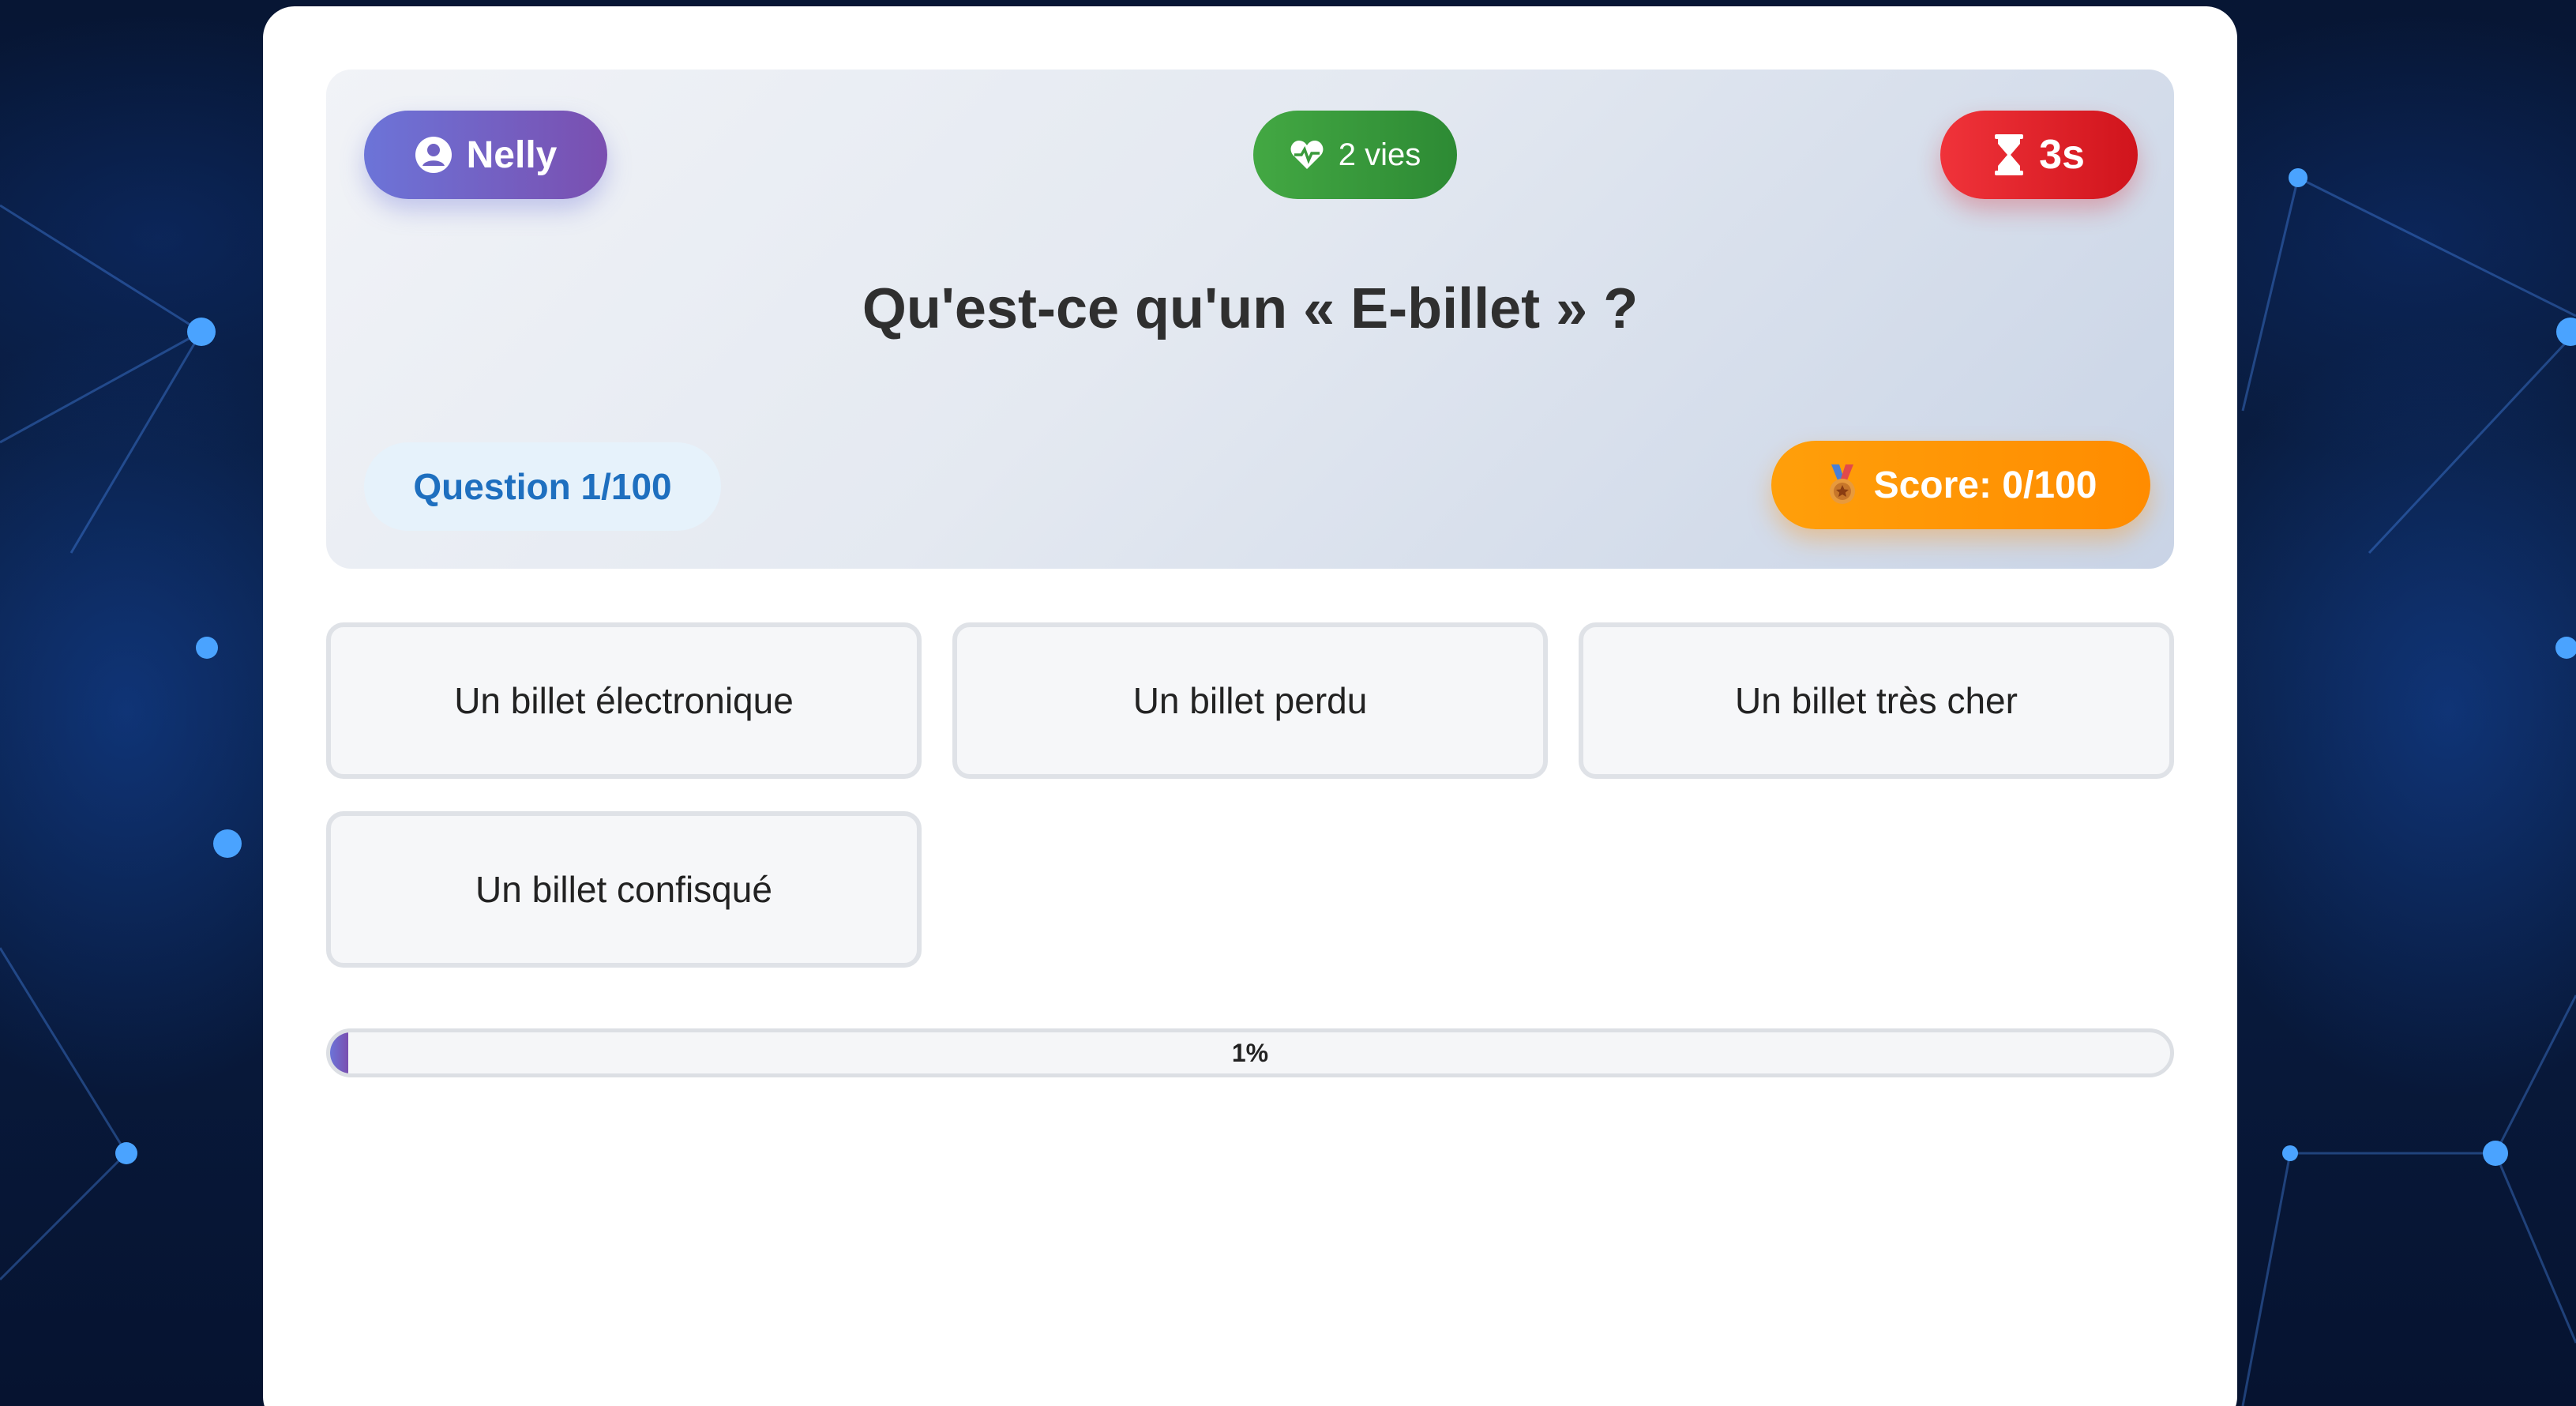  I want to click on score-label: Score: 0/100, so click(1985, 485).